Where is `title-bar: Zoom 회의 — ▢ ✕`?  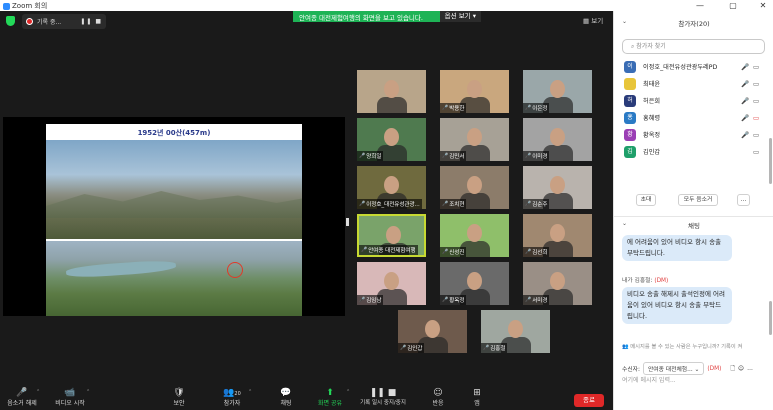
title-bar: Zoom 회의 — ▢ ✕ is located at coordinates (386, 5).